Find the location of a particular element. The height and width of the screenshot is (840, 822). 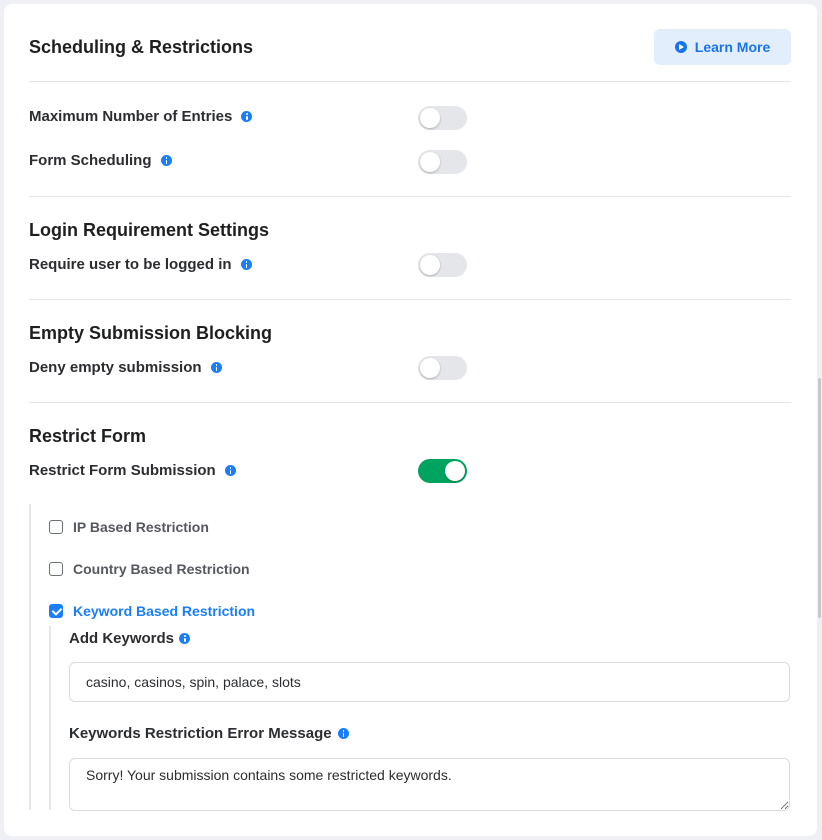

deny-empty-row: Deny empty submission is located at coordinates (125, 367).